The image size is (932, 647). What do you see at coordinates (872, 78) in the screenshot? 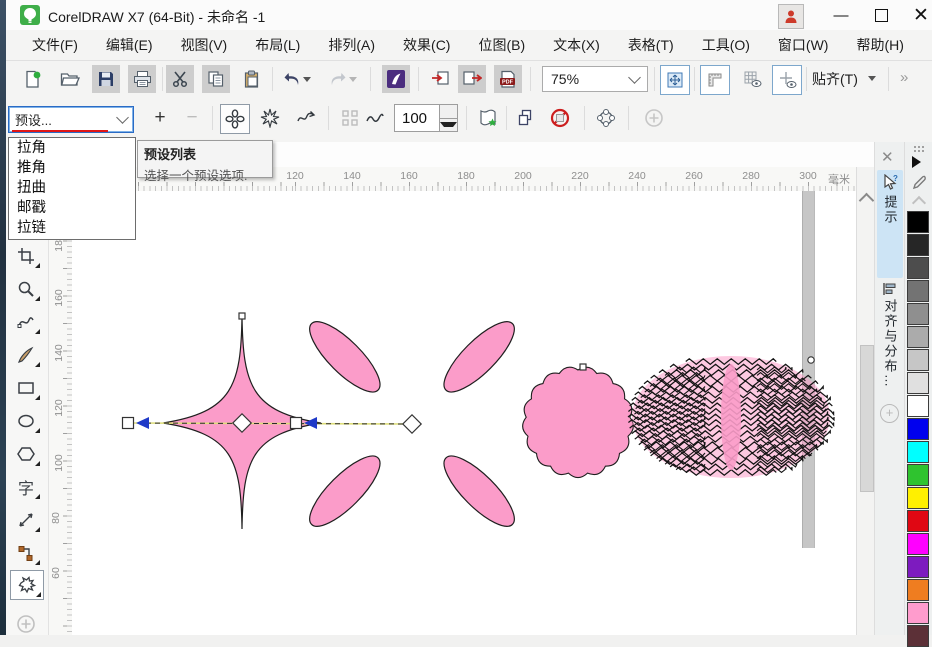
I see `chevron-down-icon` at bounding box center [872, 78].